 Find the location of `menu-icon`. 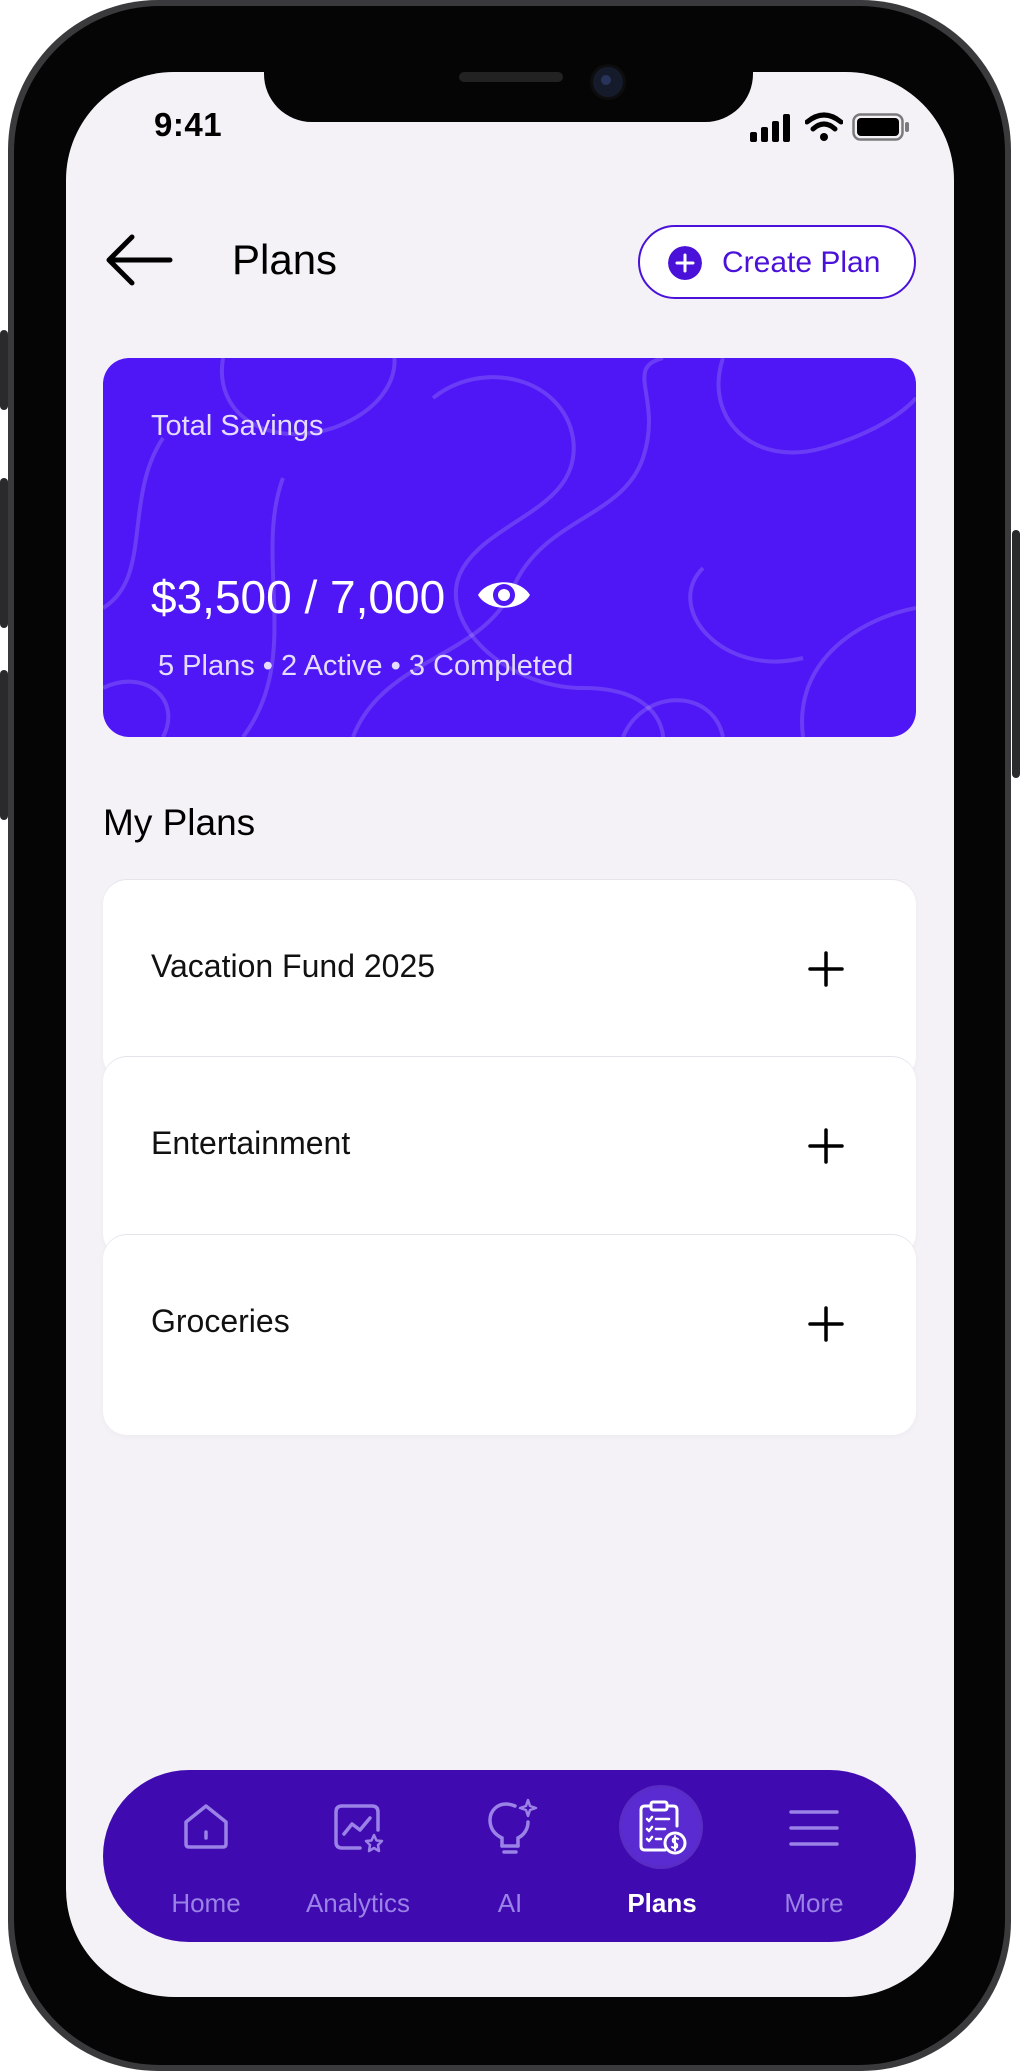

menu-icon is located at coordinates (814, 1828).